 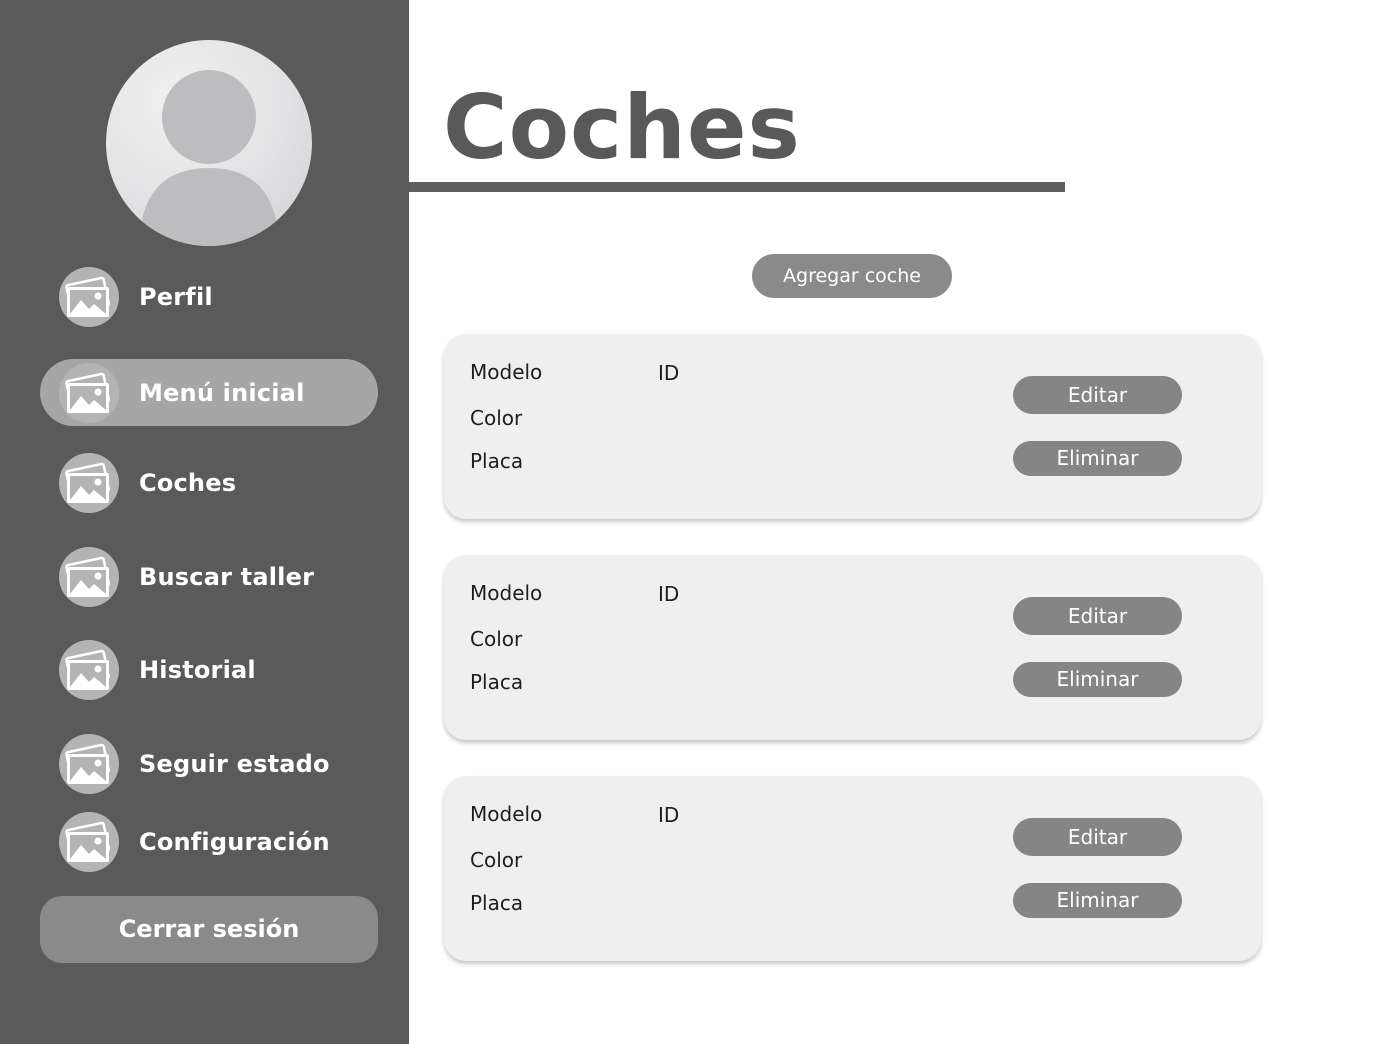 I want to click on sidebar-item-label: Perfil, so click(x=176, y=296).